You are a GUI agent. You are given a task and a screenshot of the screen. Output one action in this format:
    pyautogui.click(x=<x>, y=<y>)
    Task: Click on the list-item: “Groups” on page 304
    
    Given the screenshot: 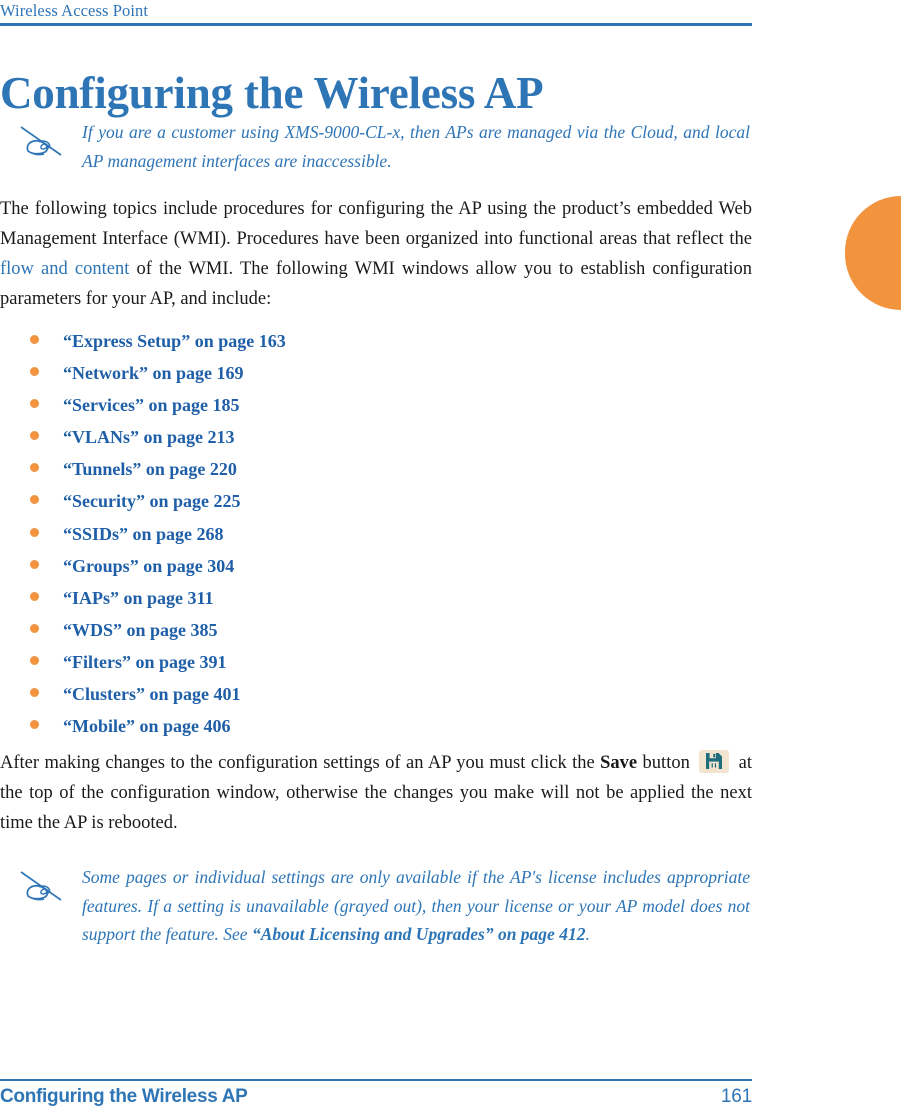 What is the action you would take?
    pyautogui.click(x=376, y=566)
    